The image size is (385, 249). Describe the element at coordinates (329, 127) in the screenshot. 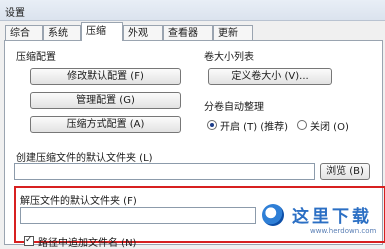

I see `radio-disable-label: 关闭 (O)` at that location.